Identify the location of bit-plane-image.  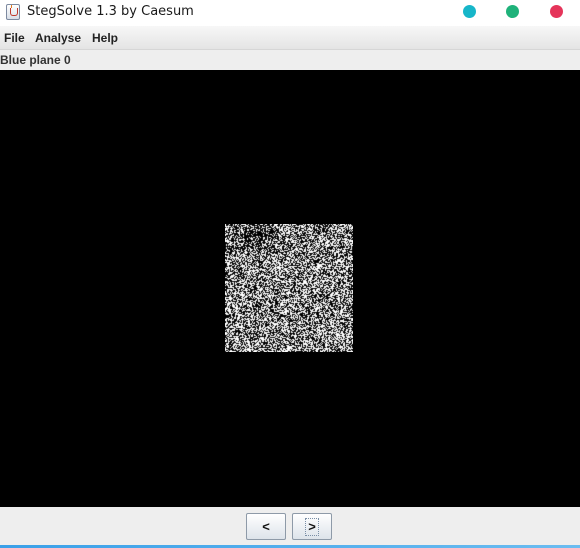
(289, 288).